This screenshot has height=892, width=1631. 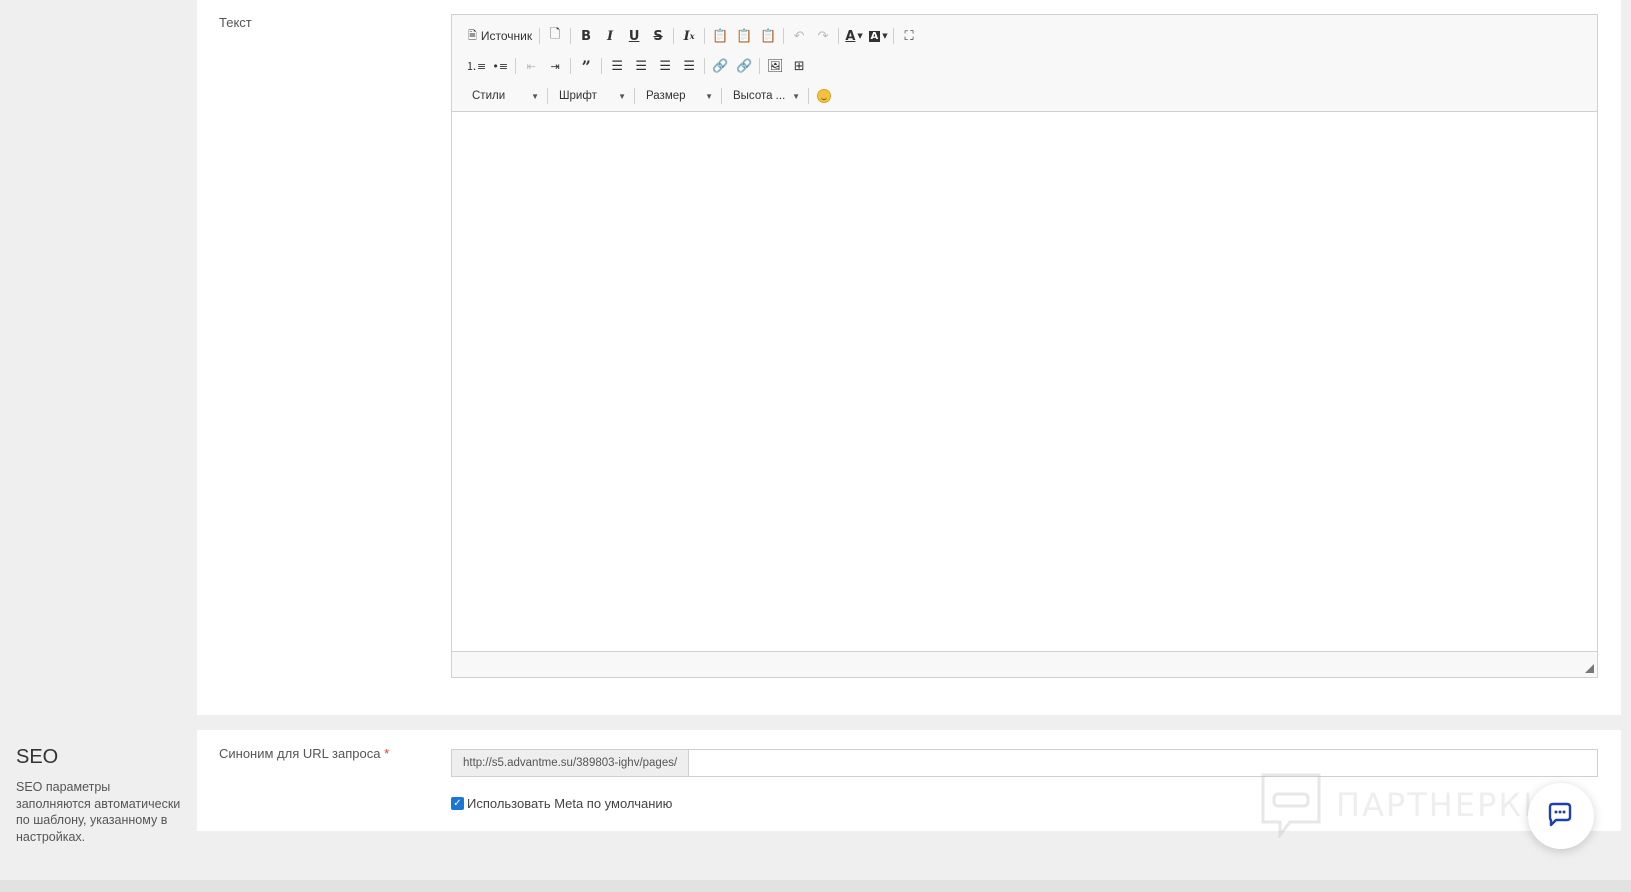 What do you see at coordinates (1024, 664) in the screenshot?
I see `editor-statusbar` at bounding box center [1024, 664].